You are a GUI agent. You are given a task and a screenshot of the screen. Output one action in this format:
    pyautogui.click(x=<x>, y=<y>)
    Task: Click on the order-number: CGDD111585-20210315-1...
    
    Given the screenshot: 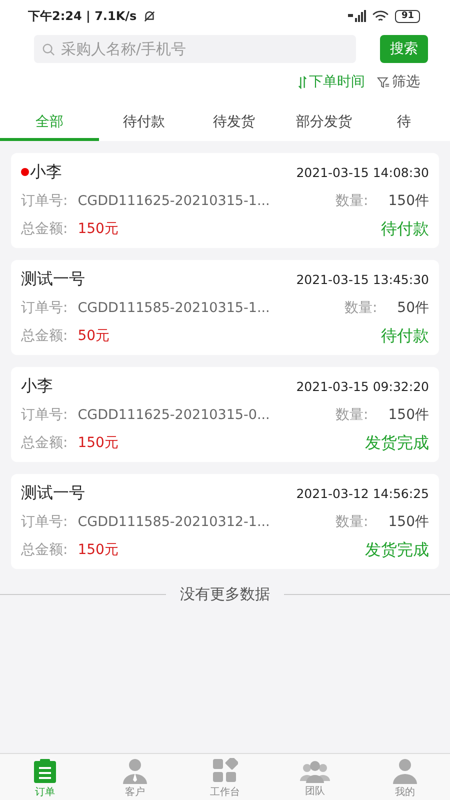 What is the action you would take?
    pyautogui.click(x=174, y=308)
    